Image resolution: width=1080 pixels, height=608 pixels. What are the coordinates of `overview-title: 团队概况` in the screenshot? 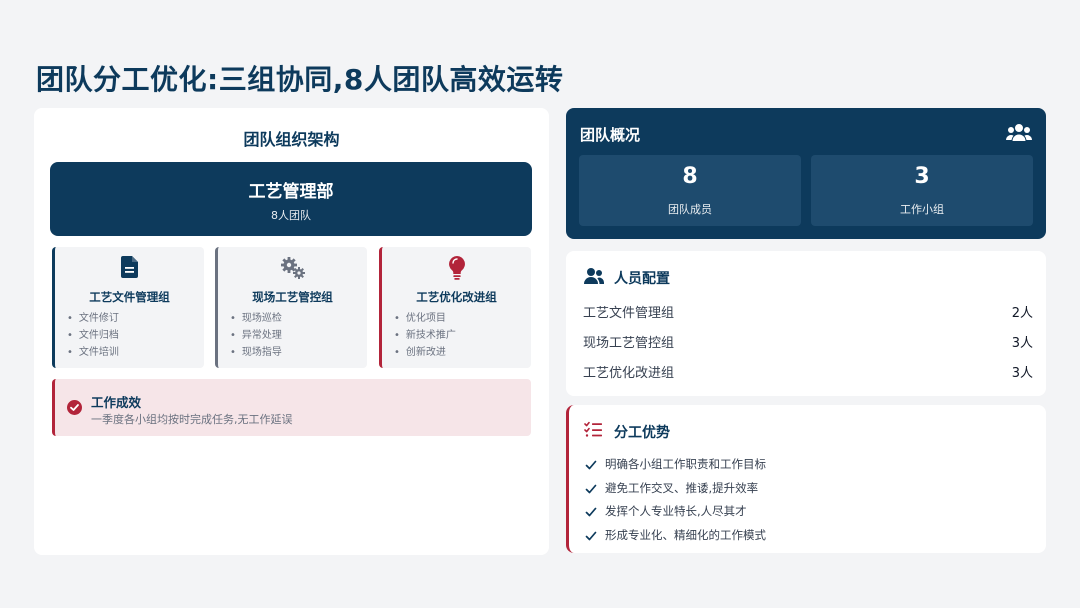 It's located at (610, 135).